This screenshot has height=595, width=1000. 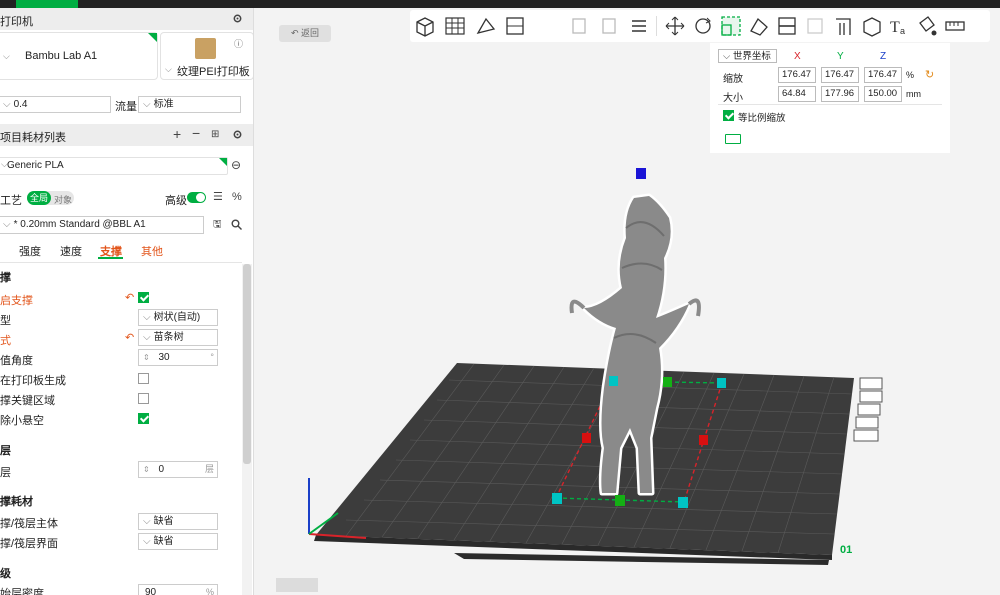 I want to click on process-profile-value: * 0.20mm Standard @BBL A1, so click(x=79, y=224).